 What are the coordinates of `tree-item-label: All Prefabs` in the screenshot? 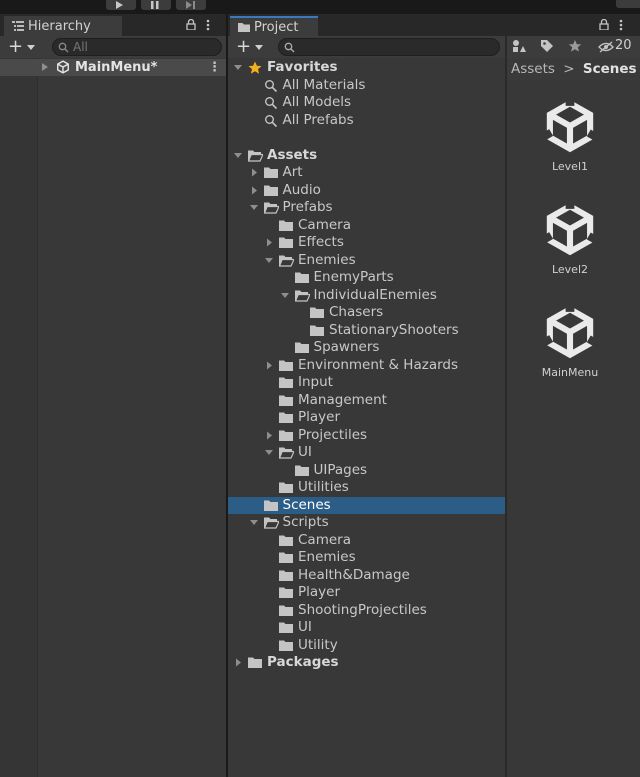 It's located at (318, 119).